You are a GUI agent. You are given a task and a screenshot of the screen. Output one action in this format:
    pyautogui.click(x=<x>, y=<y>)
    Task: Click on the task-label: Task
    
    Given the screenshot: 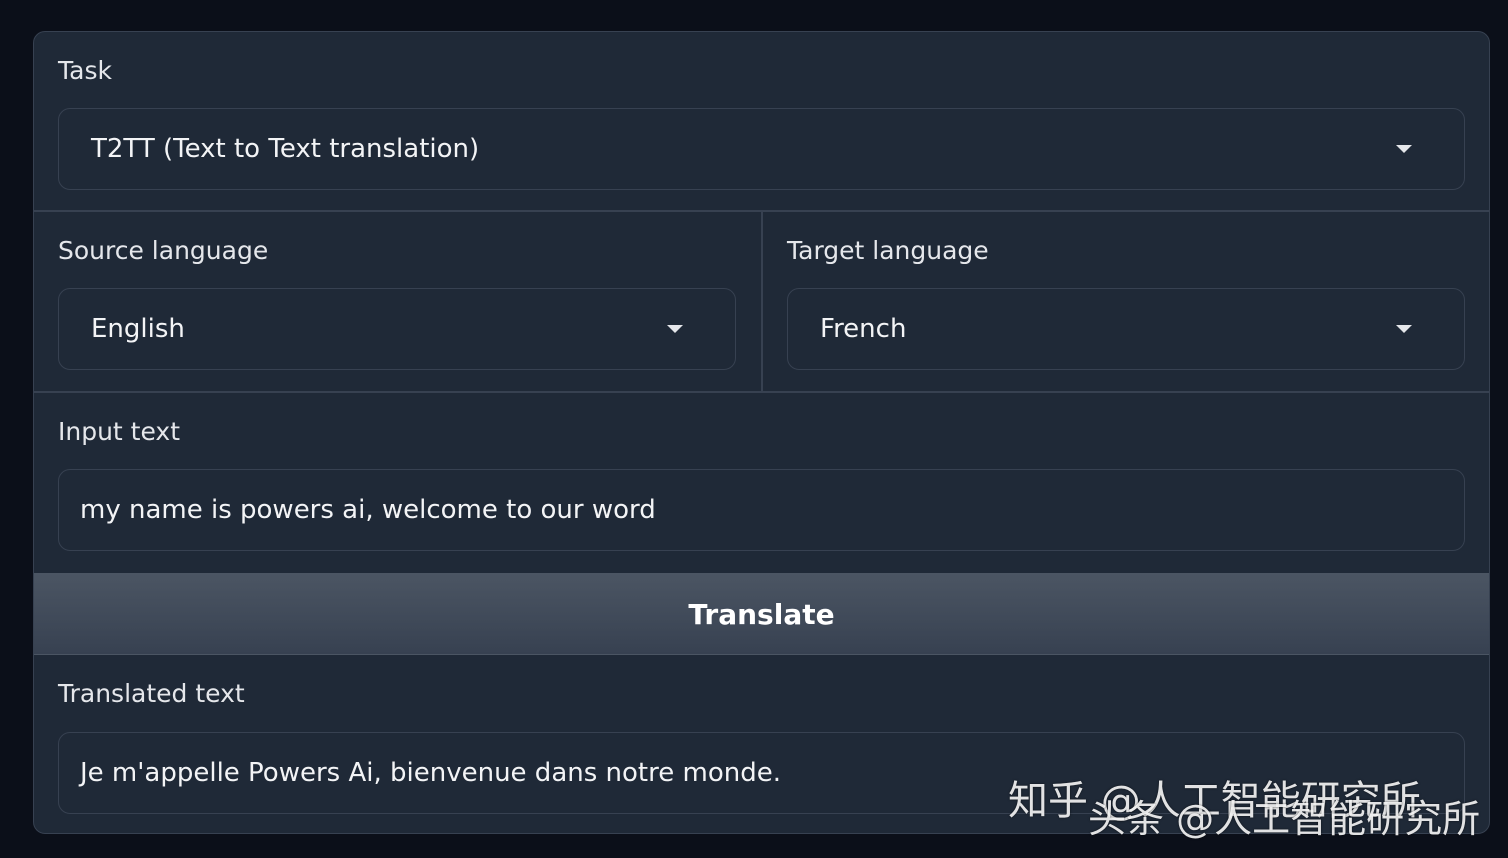 What is the action you would take?
    pyautogui.click(x=85, y=70)
    